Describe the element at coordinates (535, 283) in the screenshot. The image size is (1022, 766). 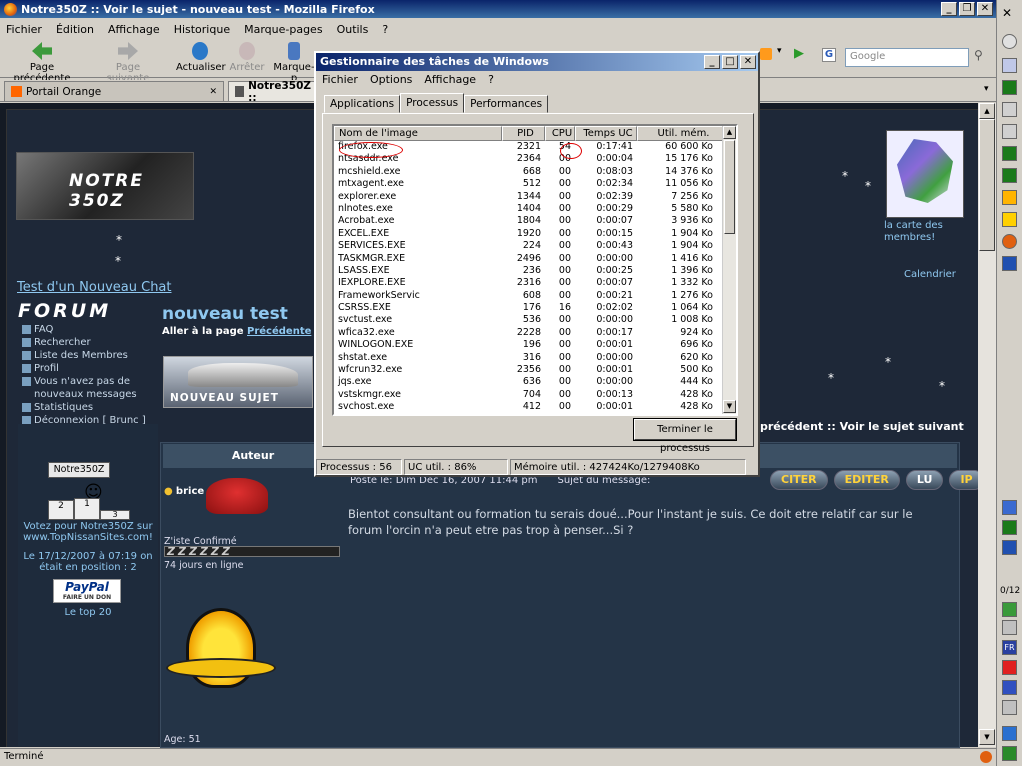
I see `process-row: IEXPLORE.EXE 2316 00 0:00:07 1 332 Ko` at that location.